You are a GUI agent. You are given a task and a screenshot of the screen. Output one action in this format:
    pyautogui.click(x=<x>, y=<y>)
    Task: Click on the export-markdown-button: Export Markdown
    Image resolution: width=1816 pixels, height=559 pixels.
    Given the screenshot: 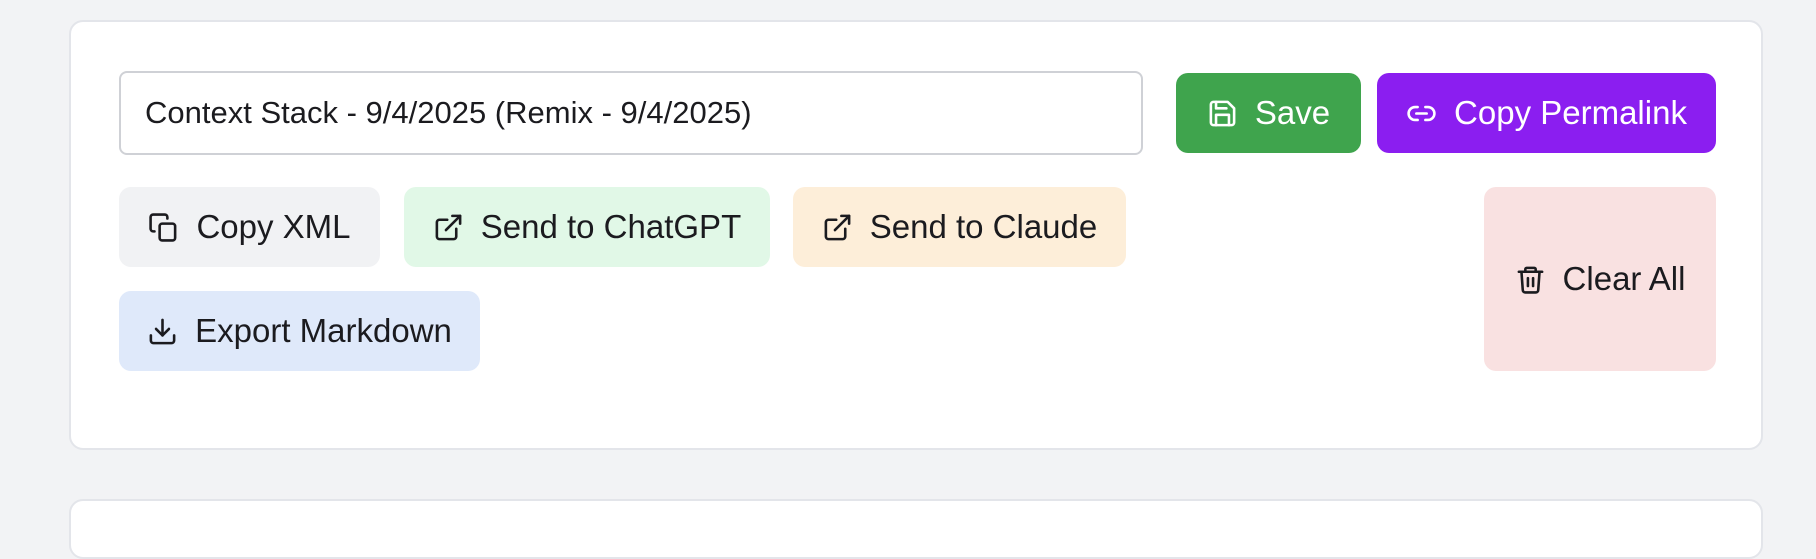 What is the action you would take?
    pyautogui.click(x=299, y=331)
    